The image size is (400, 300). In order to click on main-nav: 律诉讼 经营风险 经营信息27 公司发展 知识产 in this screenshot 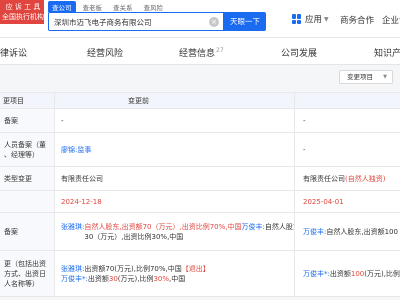, I will do `click(200, 51)`.